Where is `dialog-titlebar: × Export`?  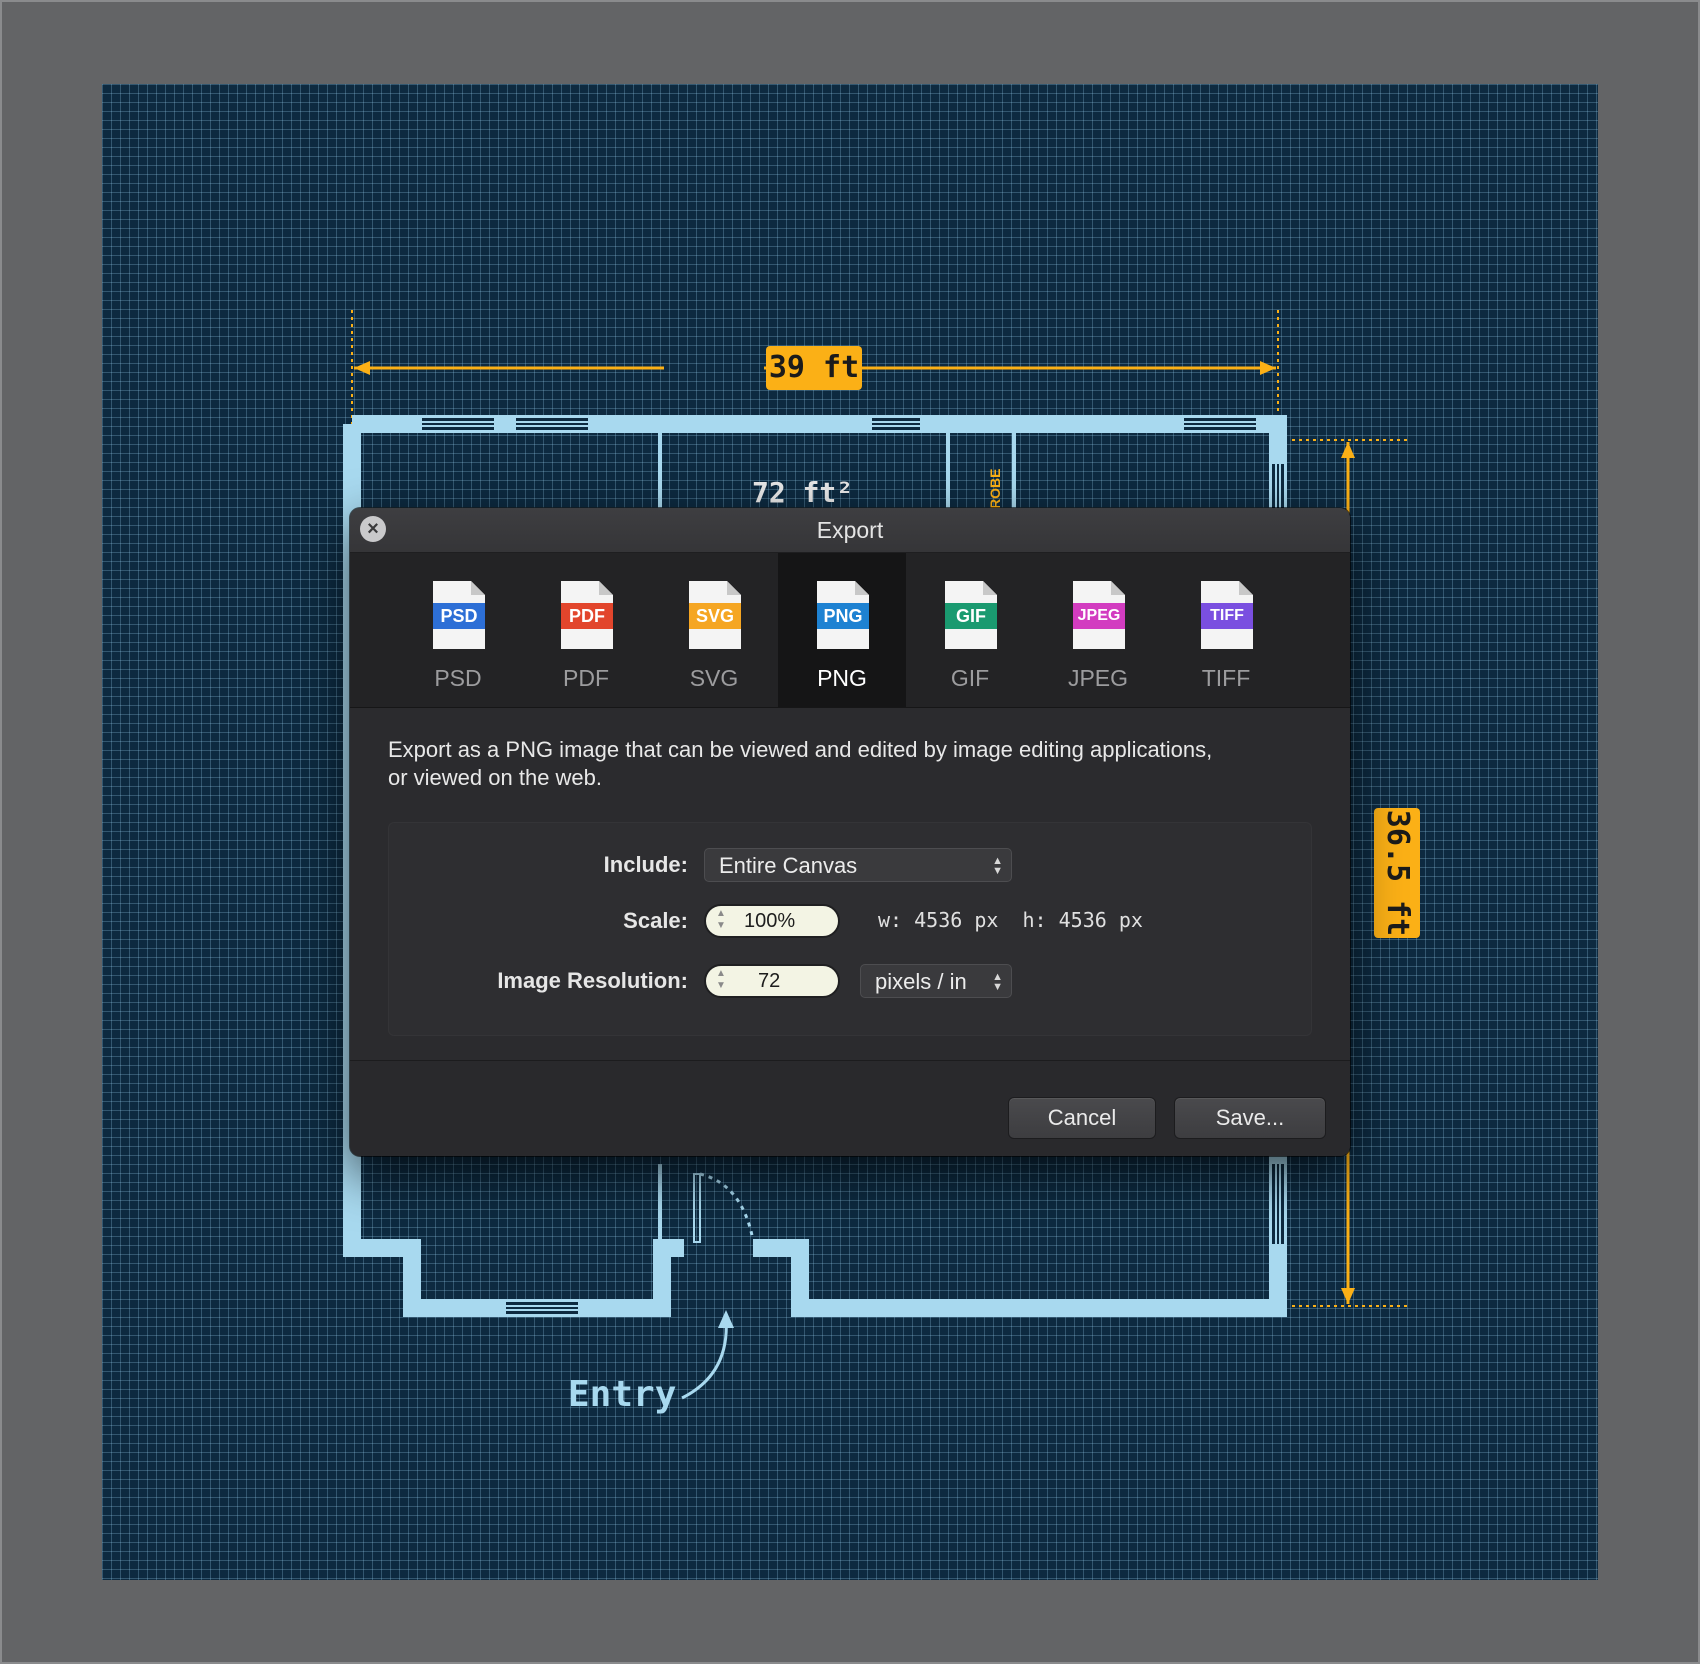
dialog-titlebar: × Export is located at coordinates (850, 530).